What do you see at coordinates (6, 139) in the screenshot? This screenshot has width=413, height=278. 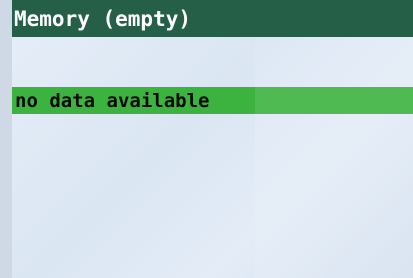 I see `screen-left-edge` at bounding box center [6, 139].